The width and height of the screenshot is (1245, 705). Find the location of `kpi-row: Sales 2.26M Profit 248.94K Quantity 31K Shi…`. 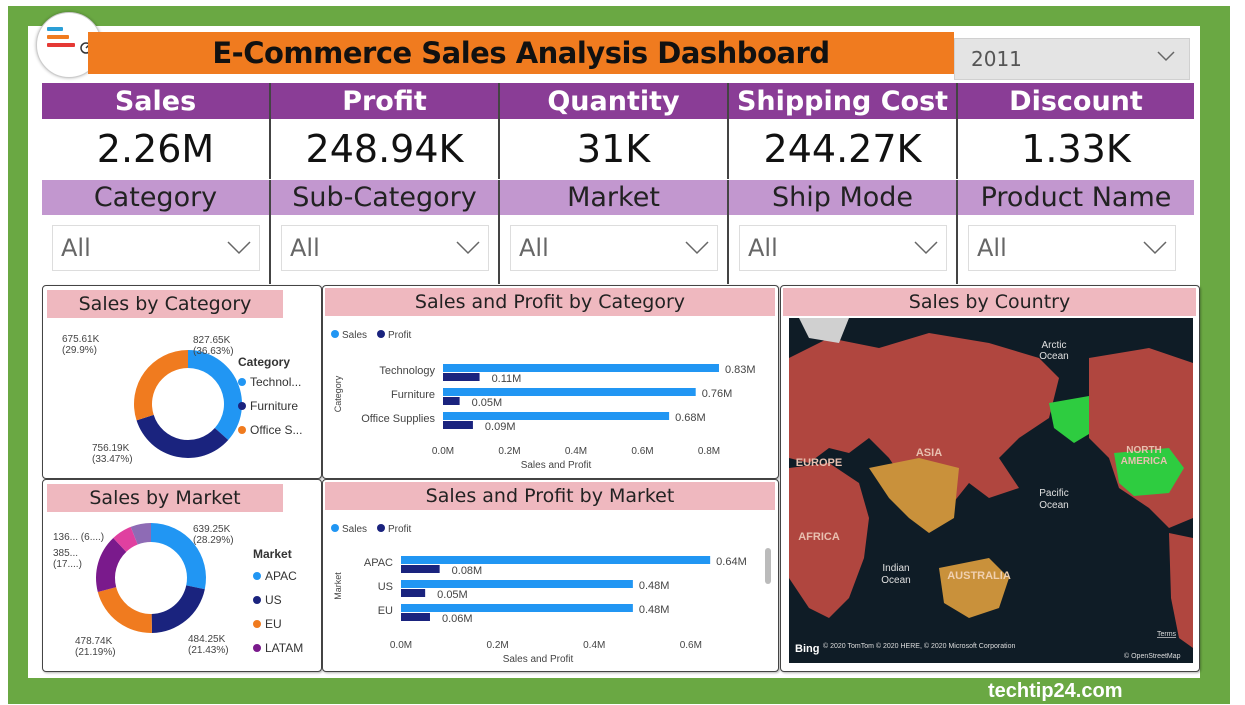

kpi-row: Sales 2.26M Profit 248.94K Quantity 31K Shi… is located at coordinates (618, 131).